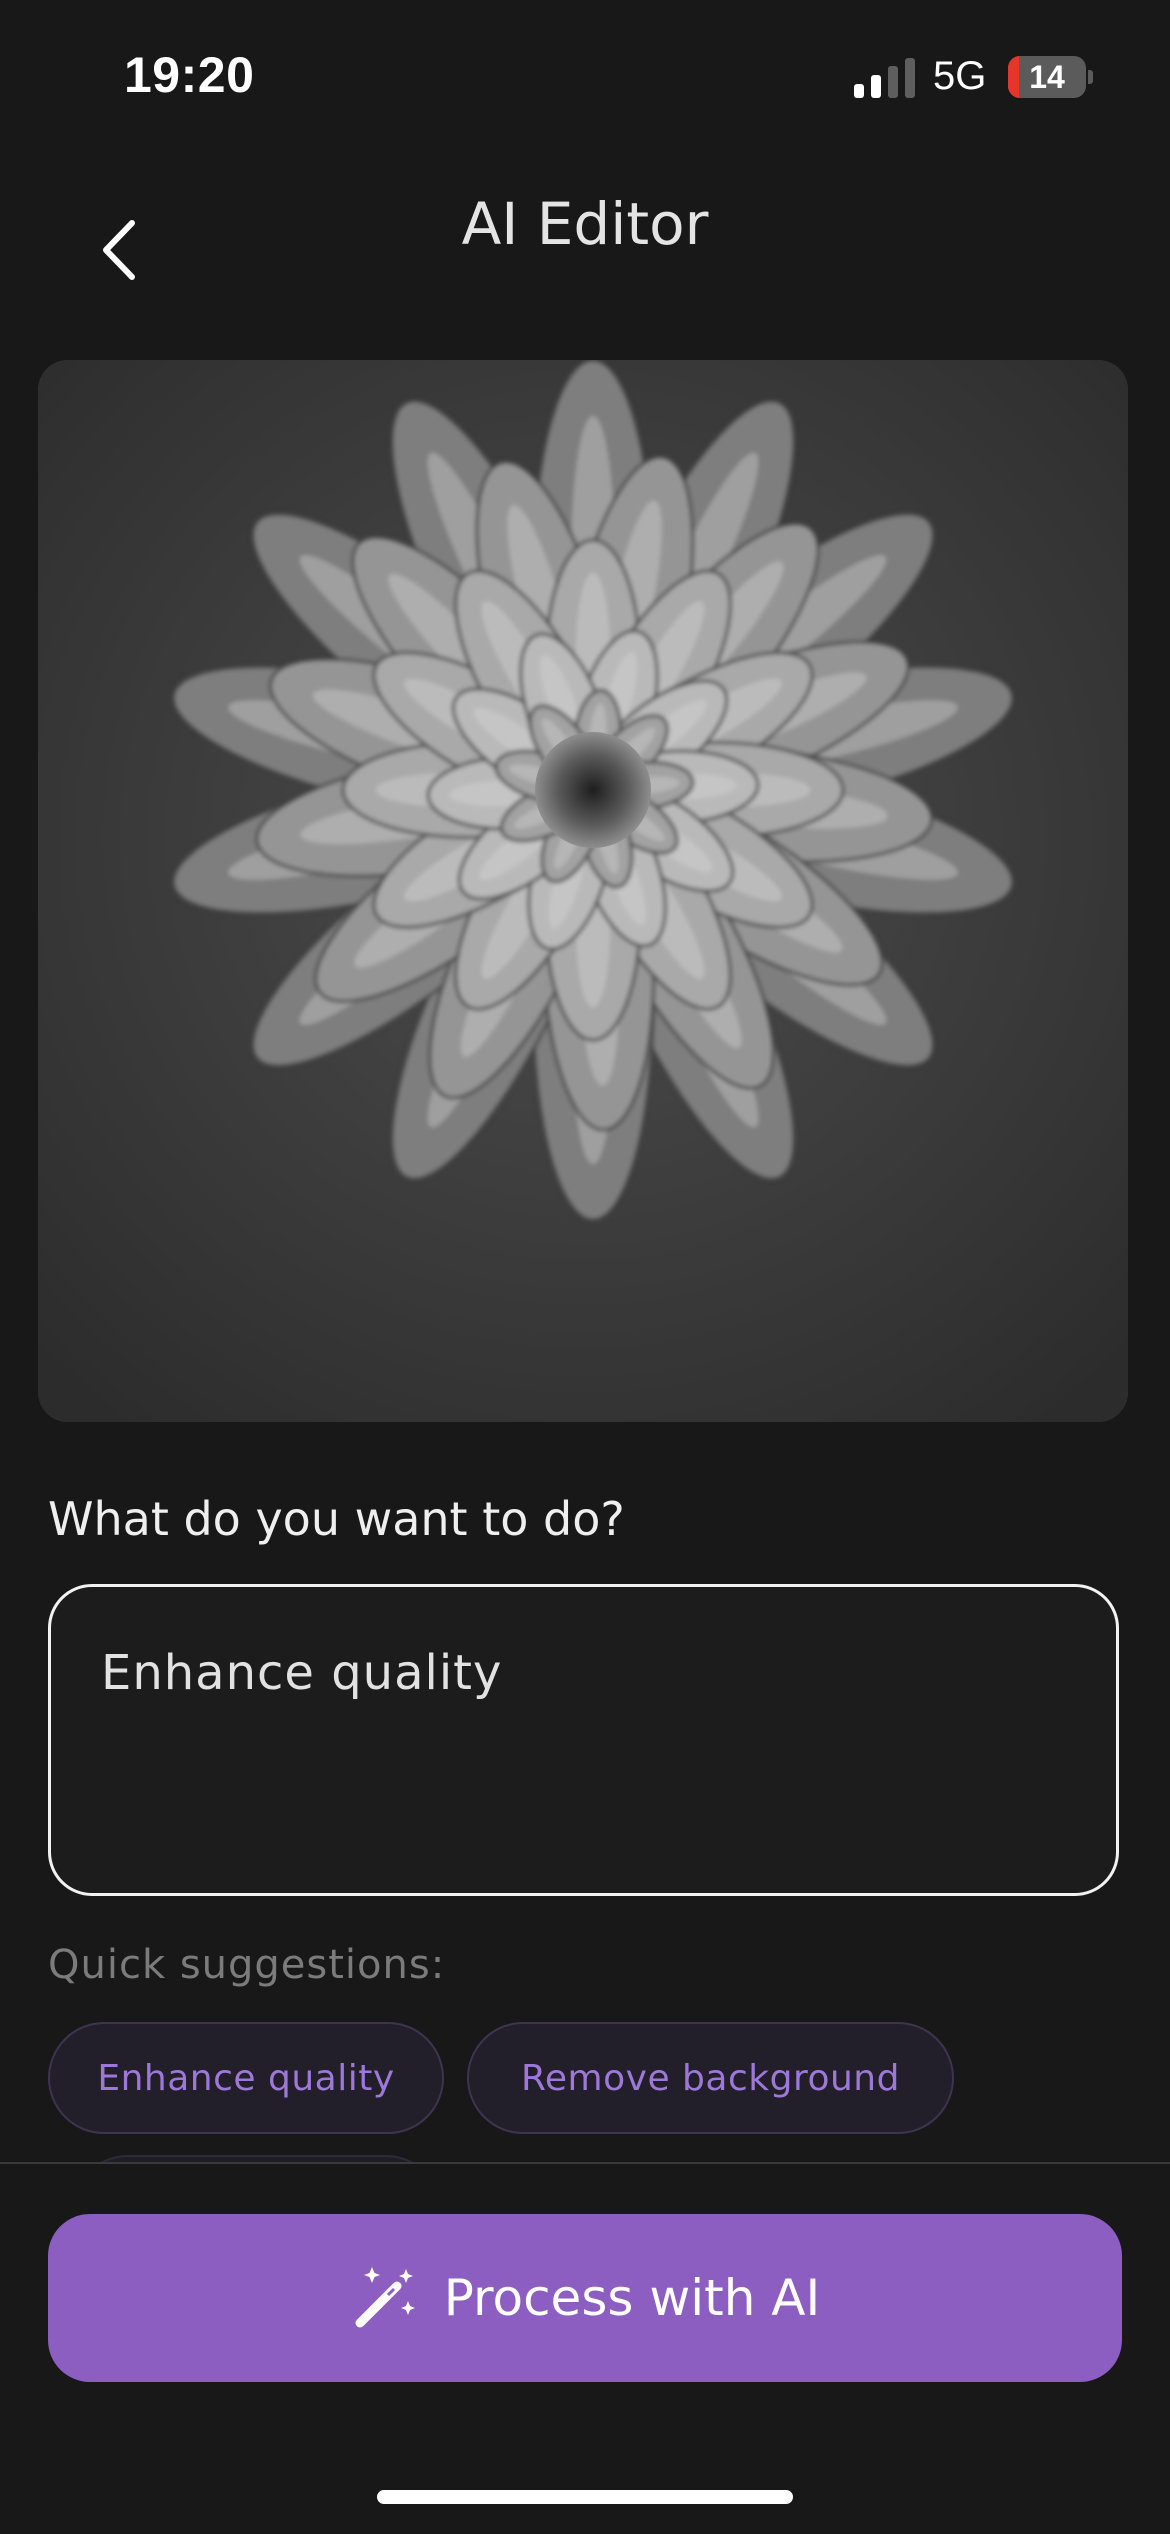 This screenshot has width=1170, height=2534. Describe the element at coordinates (884, 78) in the screenshot. I see `signal-bars-icon` at that location.